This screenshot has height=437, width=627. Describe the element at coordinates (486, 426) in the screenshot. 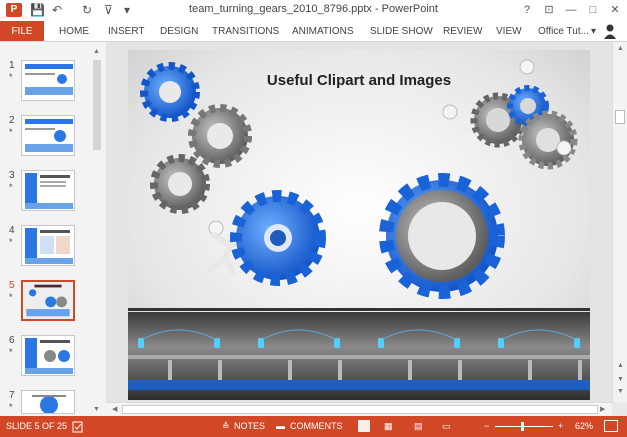

I see `zoom-out-button: −` at that location.